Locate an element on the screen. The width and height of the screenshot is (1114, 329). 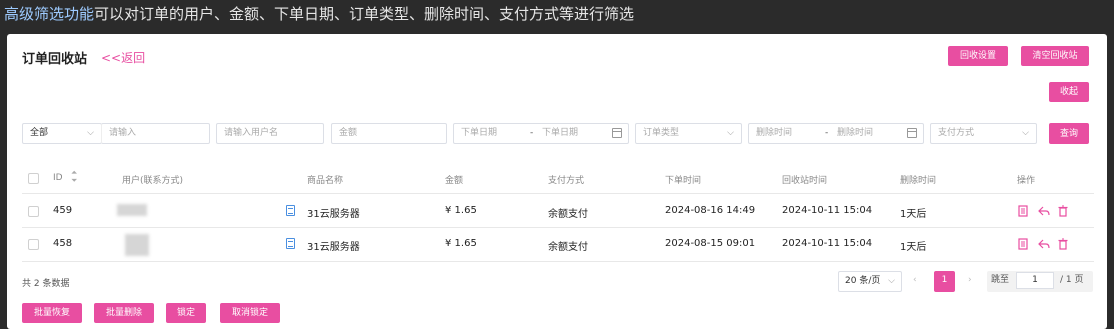
column-header-order-time: 下单时间 is located at coordinates (683, 181).